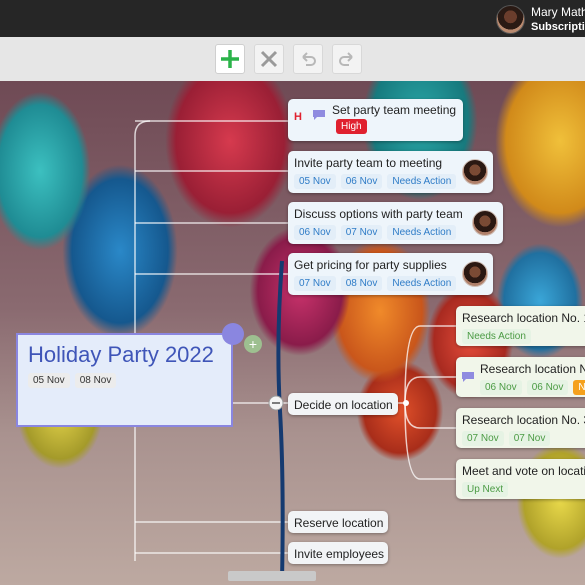  Describe the element at coordinates (343, 404) in the screenshot. I see `decide-node: Decide on location` at that location.